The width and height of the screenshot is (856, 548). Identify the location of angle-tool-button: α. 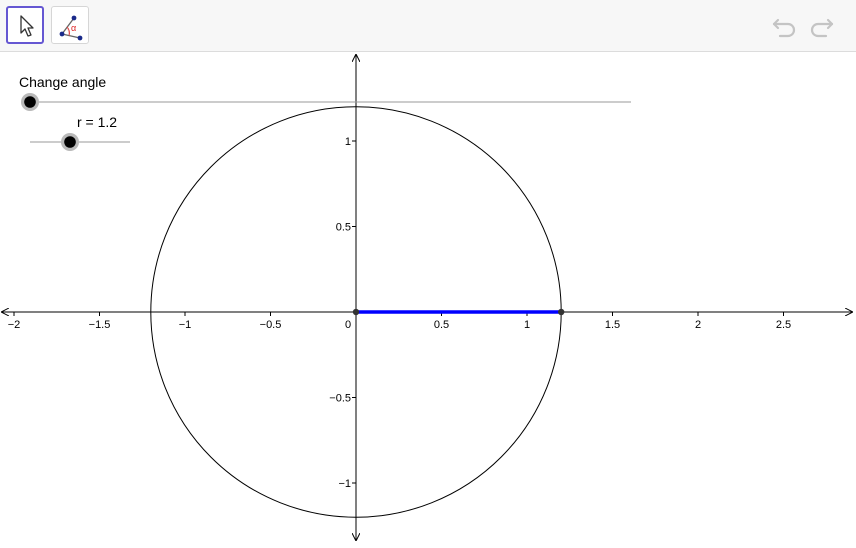
(70, 25).